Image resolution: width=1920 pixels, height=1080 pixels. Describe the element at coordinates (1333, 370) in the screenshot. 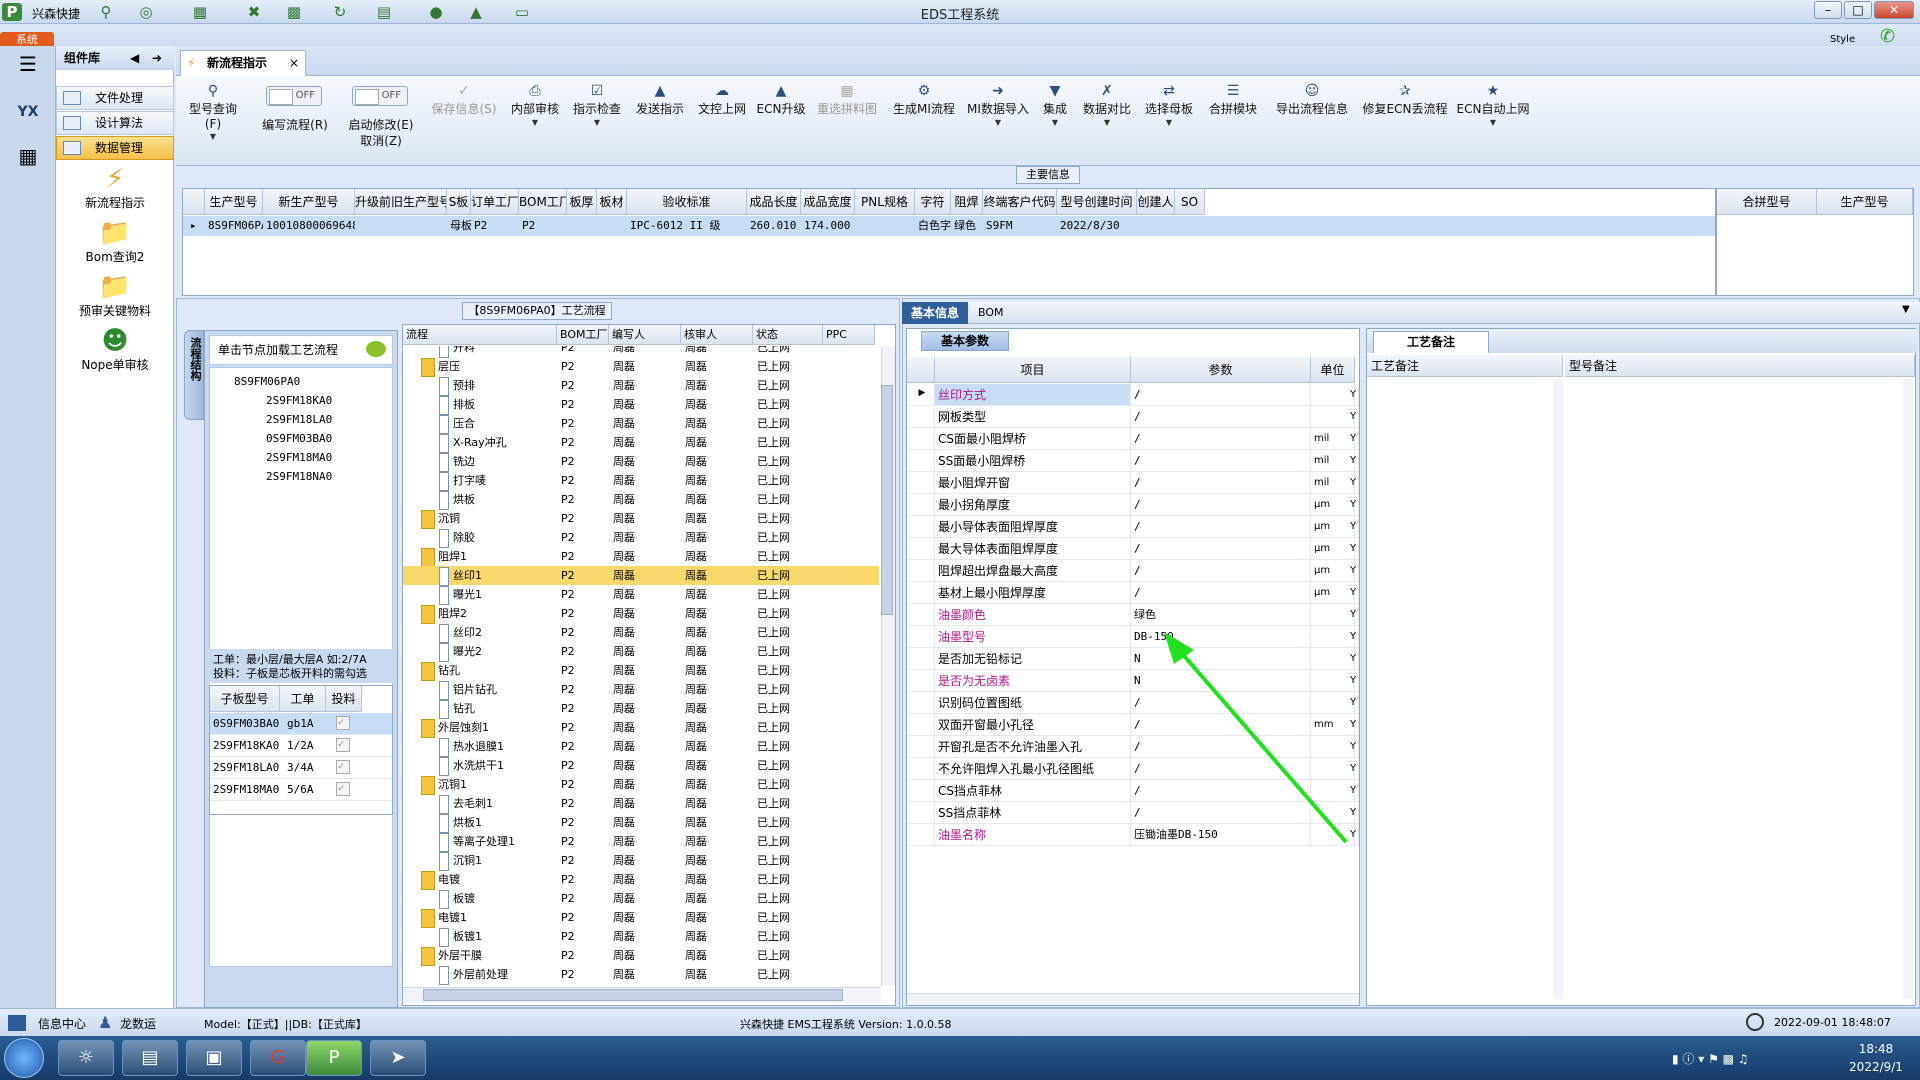

I see `col-header: 单位` at that location.